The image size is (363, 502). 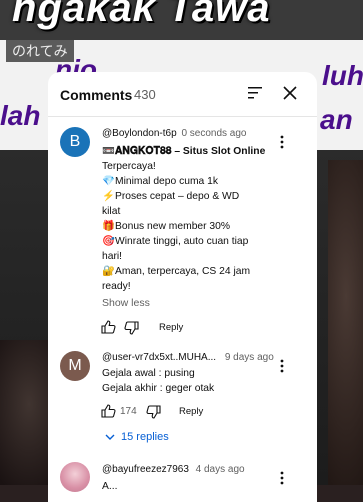 I want to click on comment-line: 📼𝐀𝐍𝐆𝐊𝐎𝐓𝟖𝟖 – Situs Slot Online, so click(x=187, y=151).